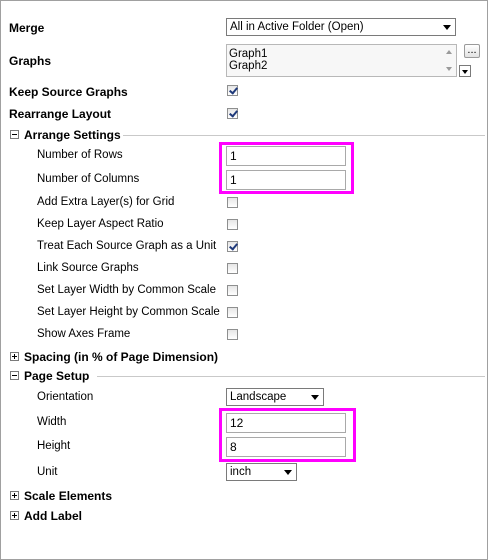  What do you see at coordinates (342, 54) in the screenshot?
I see `list-item: Graph1` at bounding box center [342, 54].